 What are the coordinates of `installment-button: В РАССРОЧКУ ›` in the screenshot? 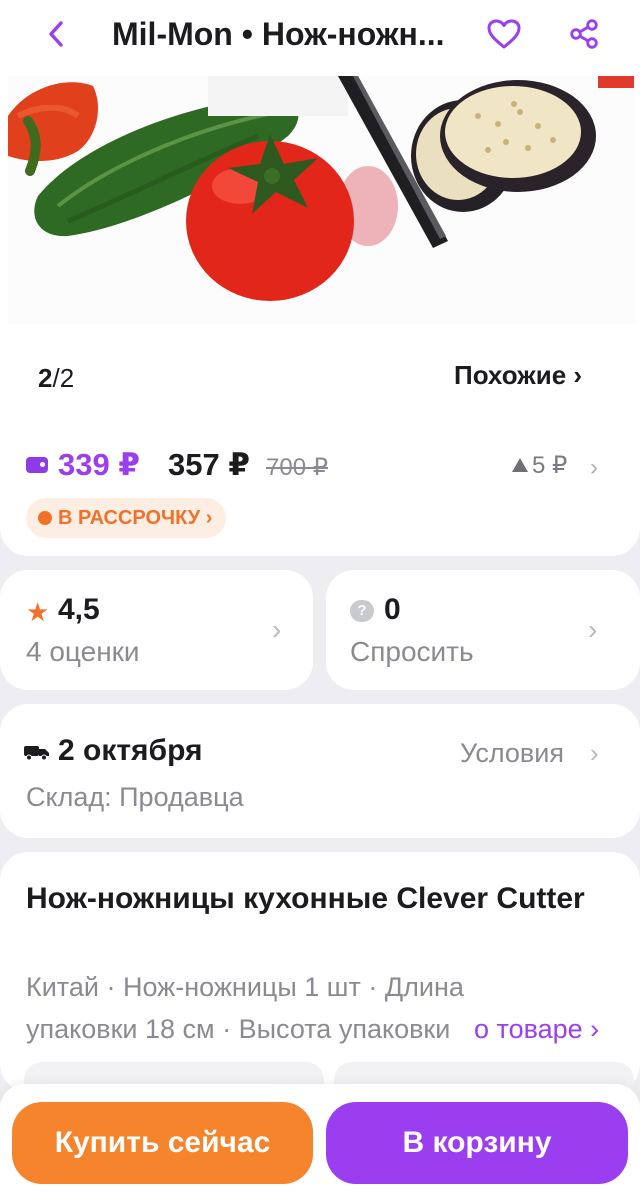 It's located at (126, 518).